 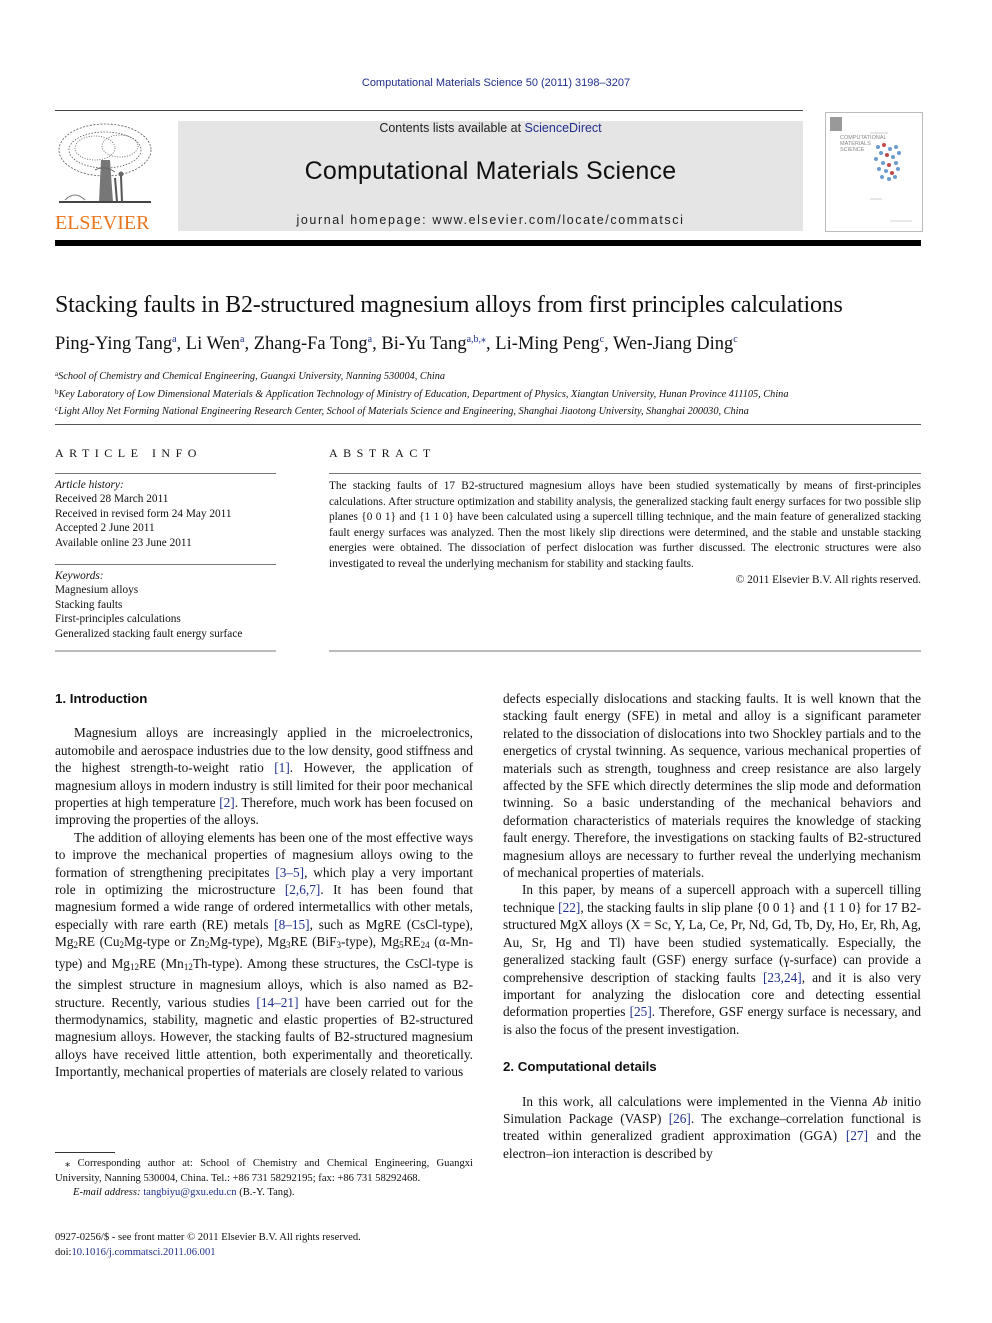 What do you see at coordinates (128, 453) in the screenshot?
I see `article-info-heading: ARTICLE INFO` at bounding box center [128, 453].